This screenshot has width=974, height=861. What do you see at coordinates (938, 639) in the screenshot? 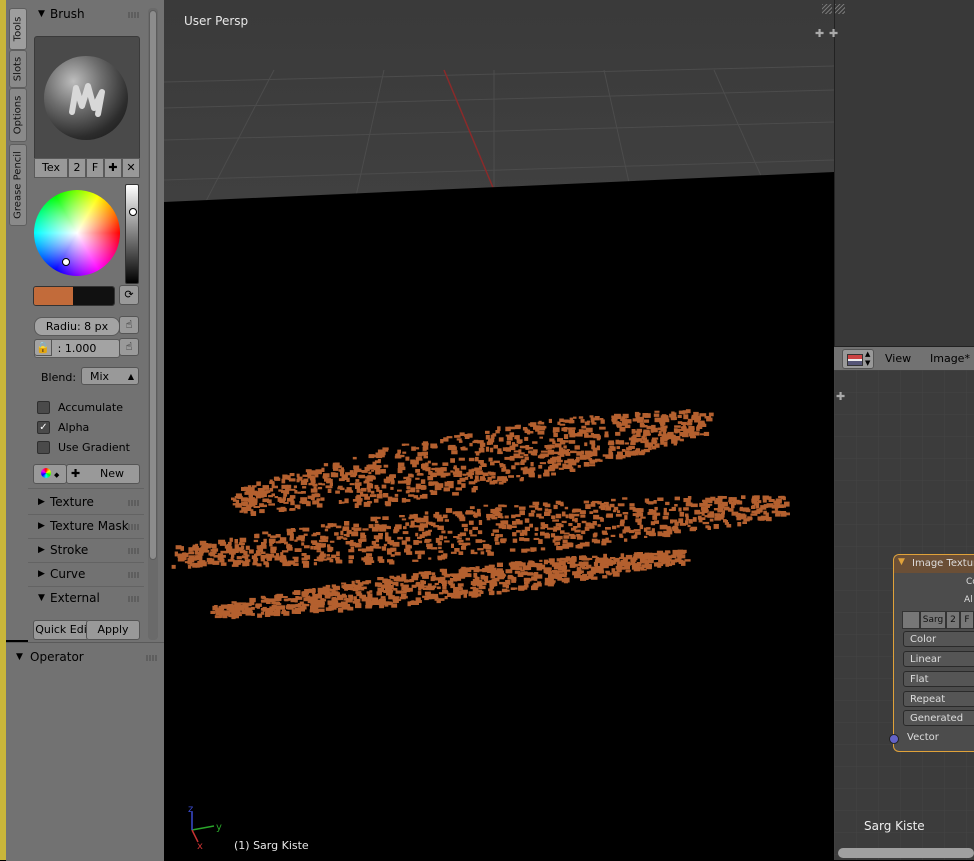
I see `color-space-dropdown: Color` at bounding box center [938, 639].